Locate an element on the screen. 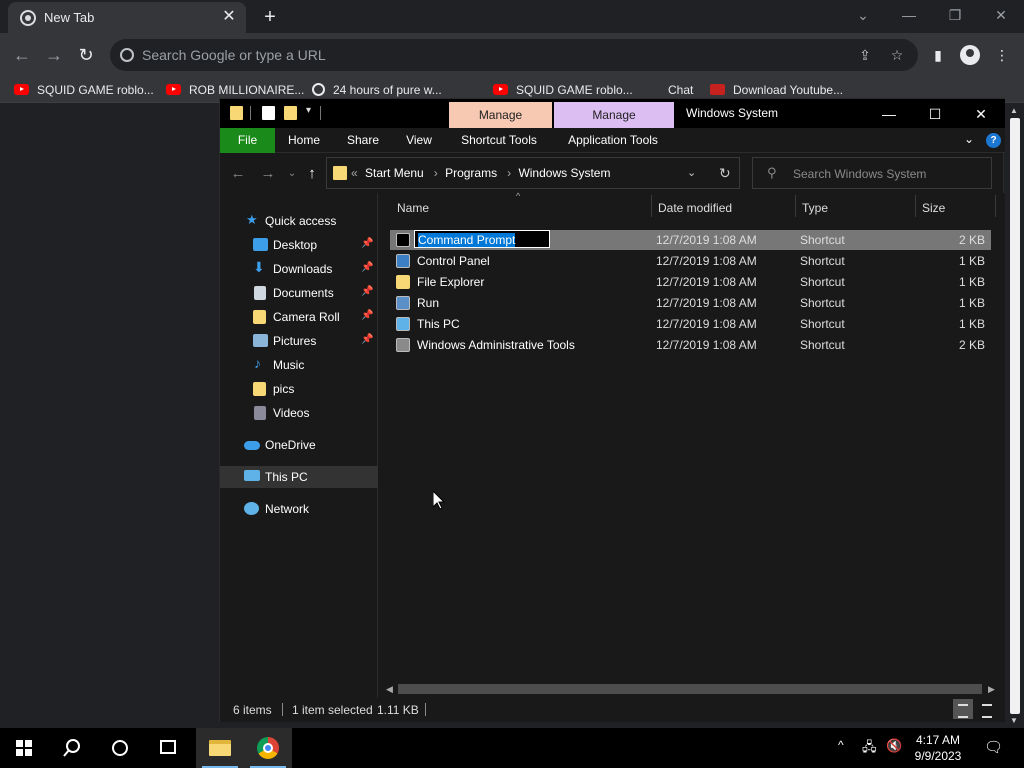 This screenshot has height=768, width=1024. side-panel-icon: ▮ is located at coordinates (938, 55).